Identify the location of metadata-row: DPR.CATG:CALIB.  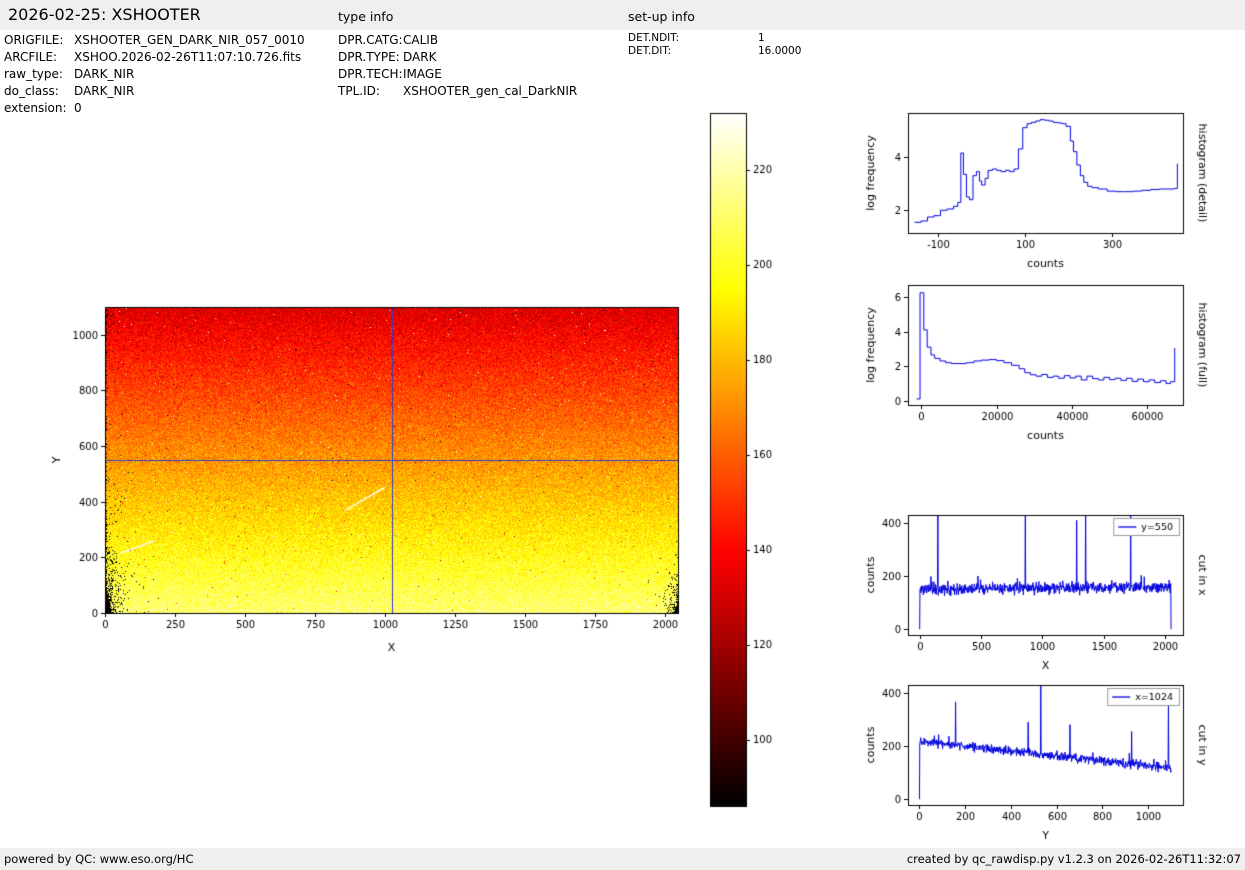
(457, 40).